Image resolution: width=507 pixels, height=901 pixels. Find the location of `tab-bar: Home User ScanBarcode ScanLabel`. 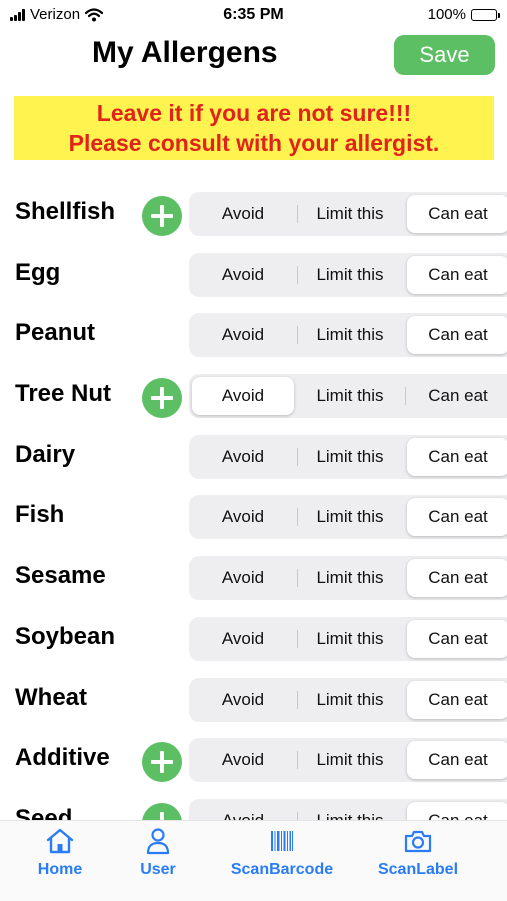

tab-bar: Home User ScanBarcode ScanLabel is located at coordinates (253, 860).